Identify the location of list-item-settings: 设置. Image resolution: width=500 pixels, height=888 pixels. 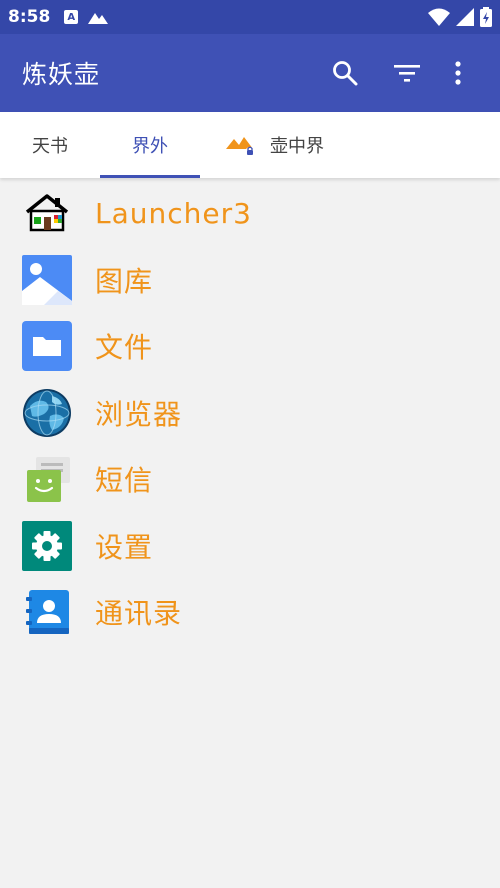
(250, 546).